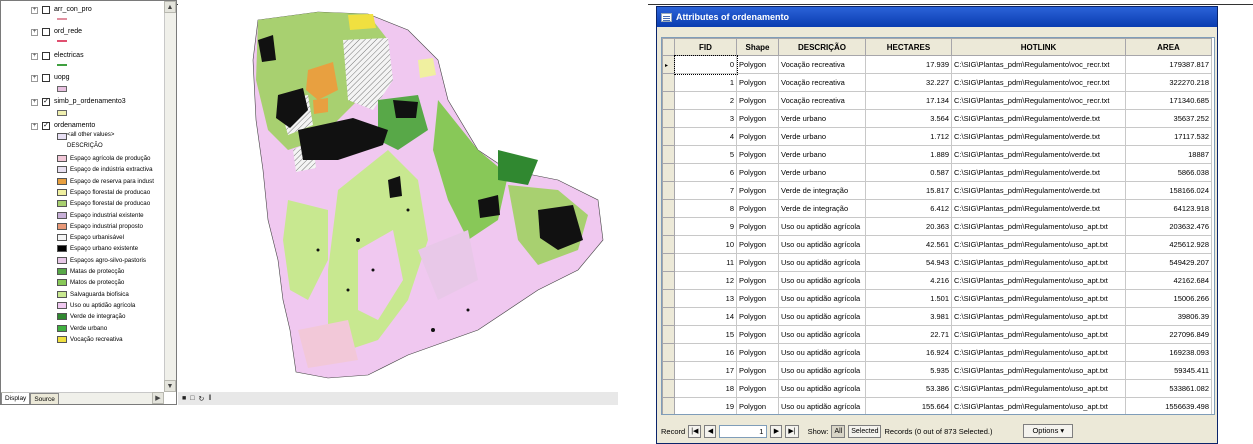 The width and height of the screenshot is (1253, 444). Describe the element at coordinates (209, 398) in the screenshot. I see `pause-icon: ‖` at that location.